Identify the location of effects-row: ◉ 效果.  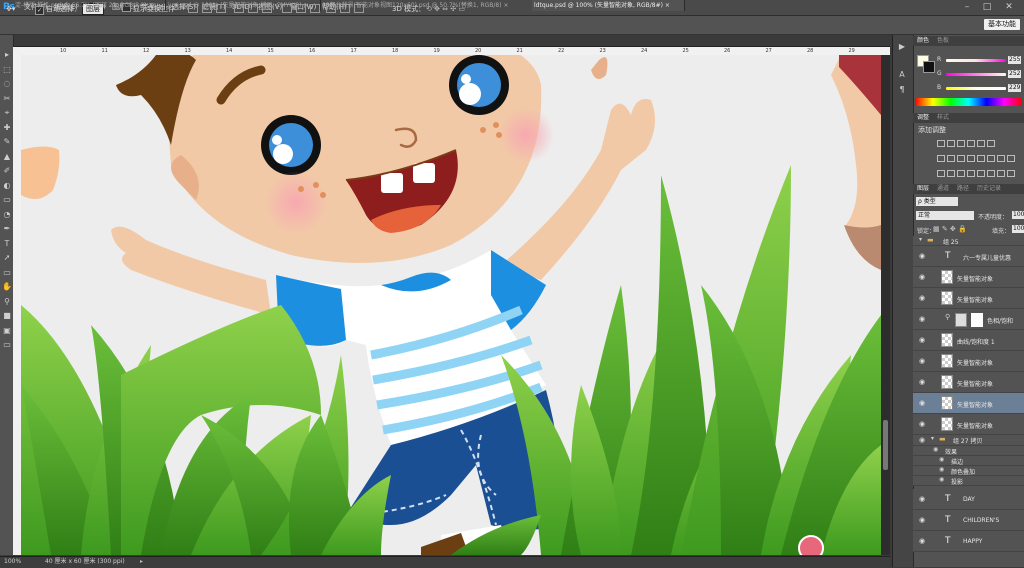
(968, 451).